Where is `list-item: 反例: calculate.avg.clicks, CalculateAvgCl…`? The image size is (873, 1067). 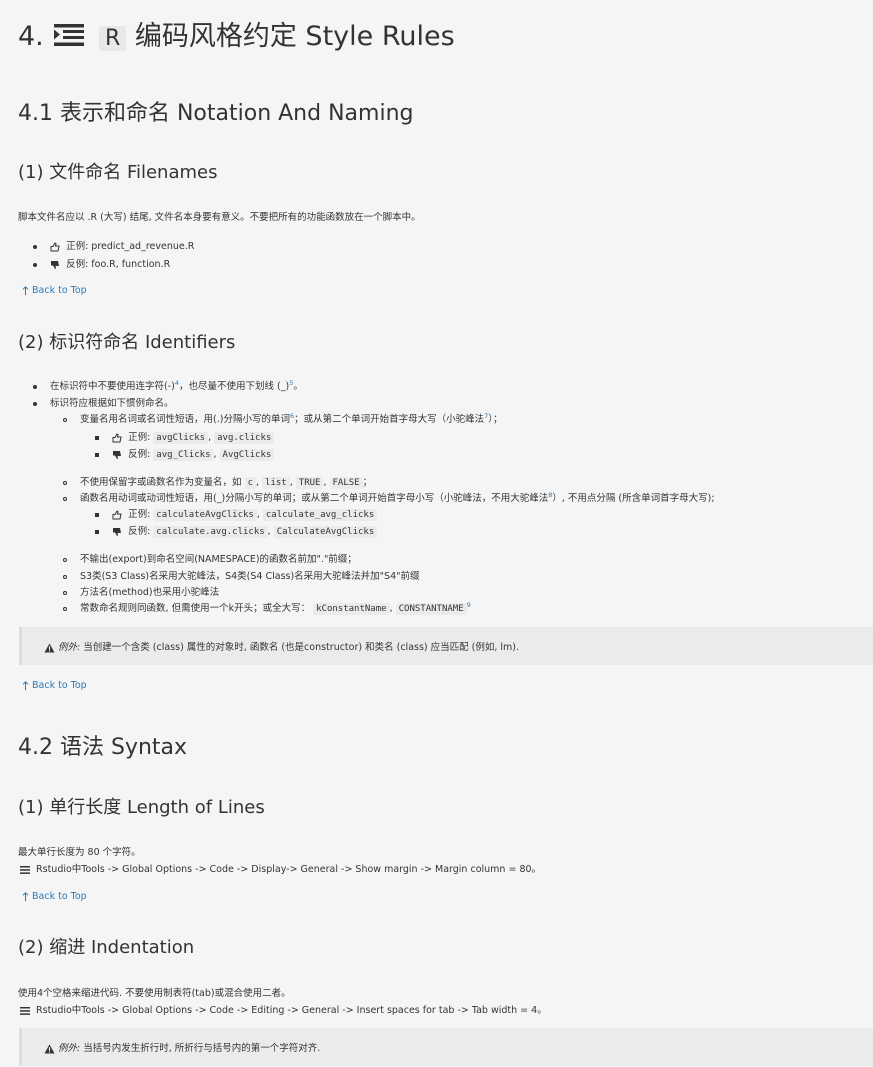
list-item: 反例: calculate.avg.clicks, CalculateAvgCl… is located at coordinates (236, 530).